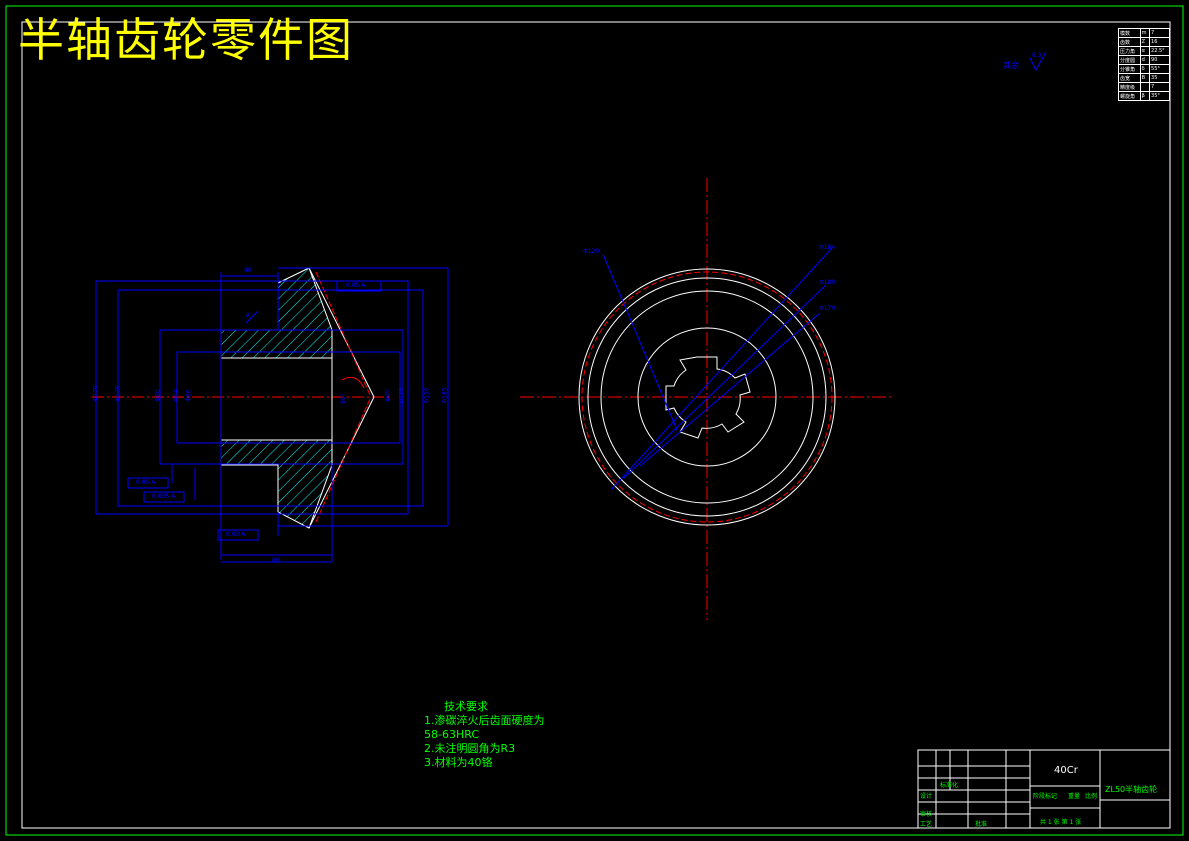  What do you see at coordinates (926, 796) in the screenshot?
I see `tb-label-design: 设计` at bounding box center [926, 796].